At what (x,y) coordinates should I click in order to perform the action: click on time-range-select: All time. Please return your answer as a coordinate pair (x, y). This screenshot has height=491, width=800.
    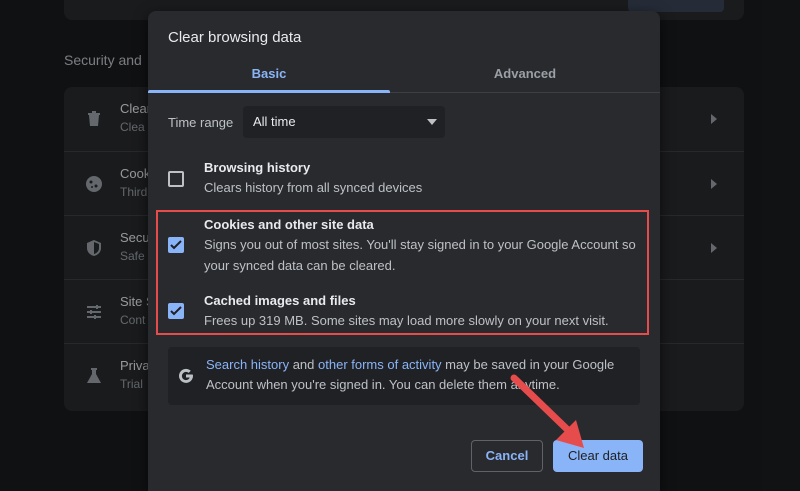
    Looking at the image, I should click on (344, 122).